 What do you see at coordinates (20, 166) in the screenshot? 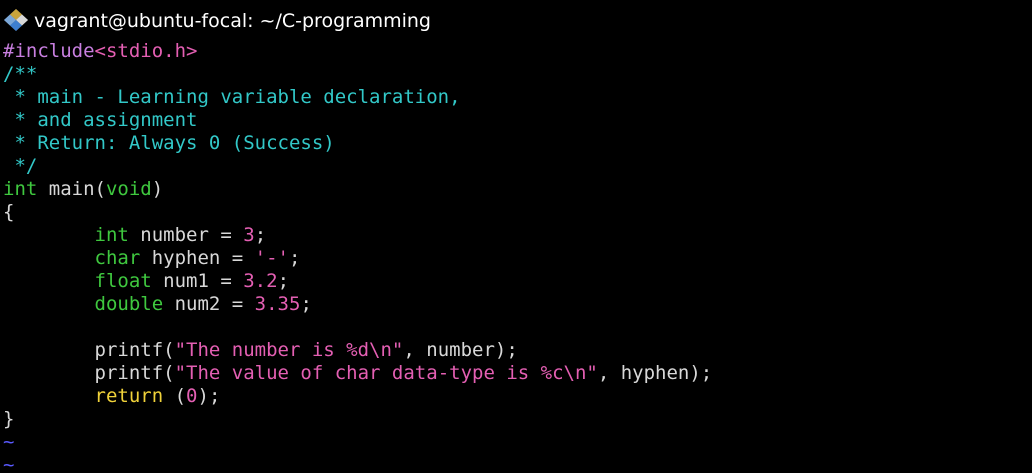
I see `code-token-comment: */` at bounding box center [20, 166].